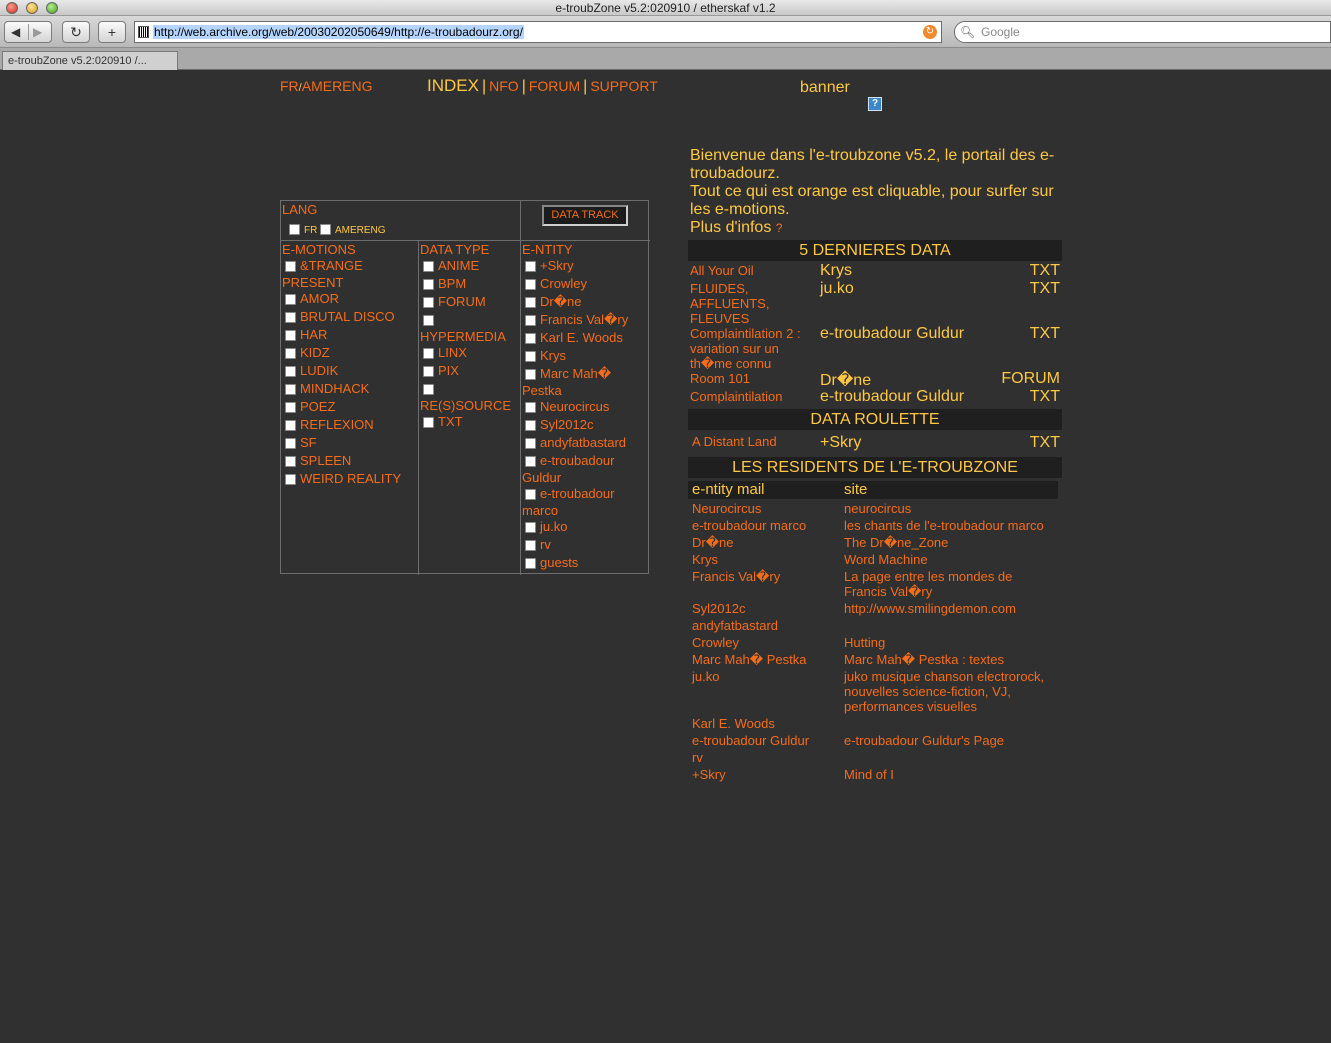 Image resolution: width=1331 pixels, height=1043 pixels. Describe the element at coordinates (949, 642) in the screenshot. I see `resident-site-link: Hutting` at that location.